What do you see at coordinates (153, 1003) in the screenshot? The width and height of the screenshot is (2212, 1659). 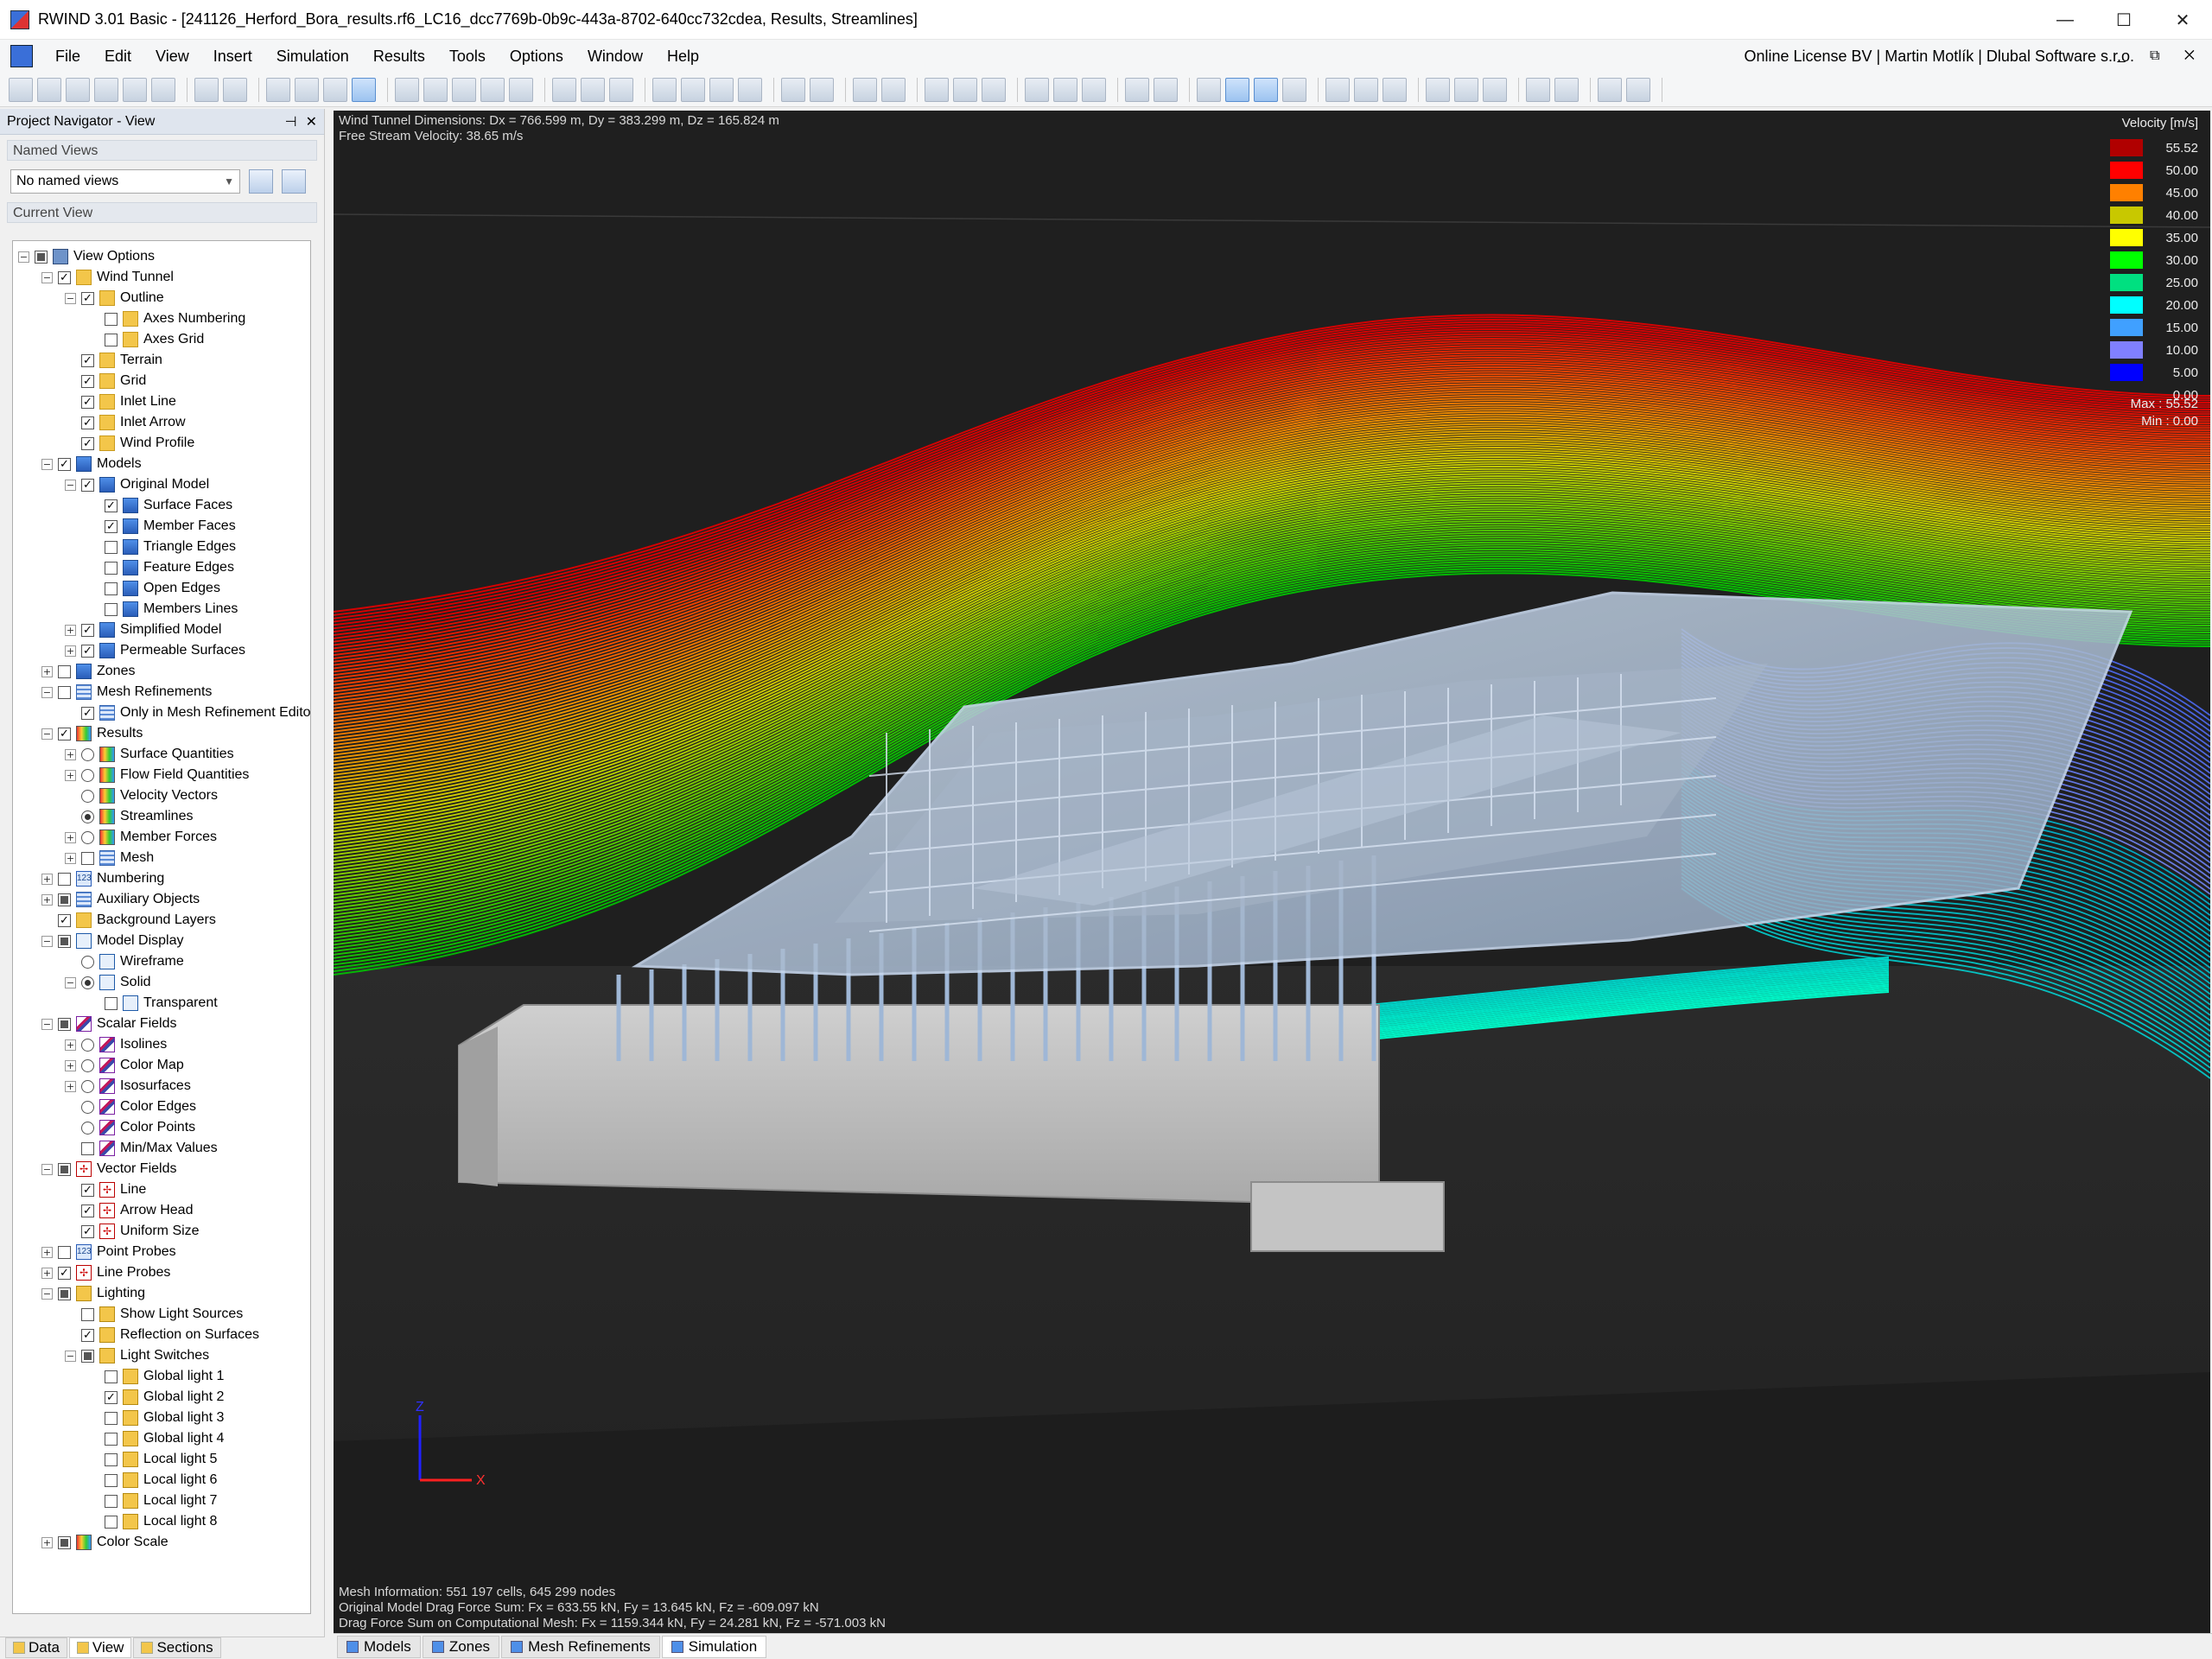 I see `tree-item: Transparent` at bounding box center [153, 1003].